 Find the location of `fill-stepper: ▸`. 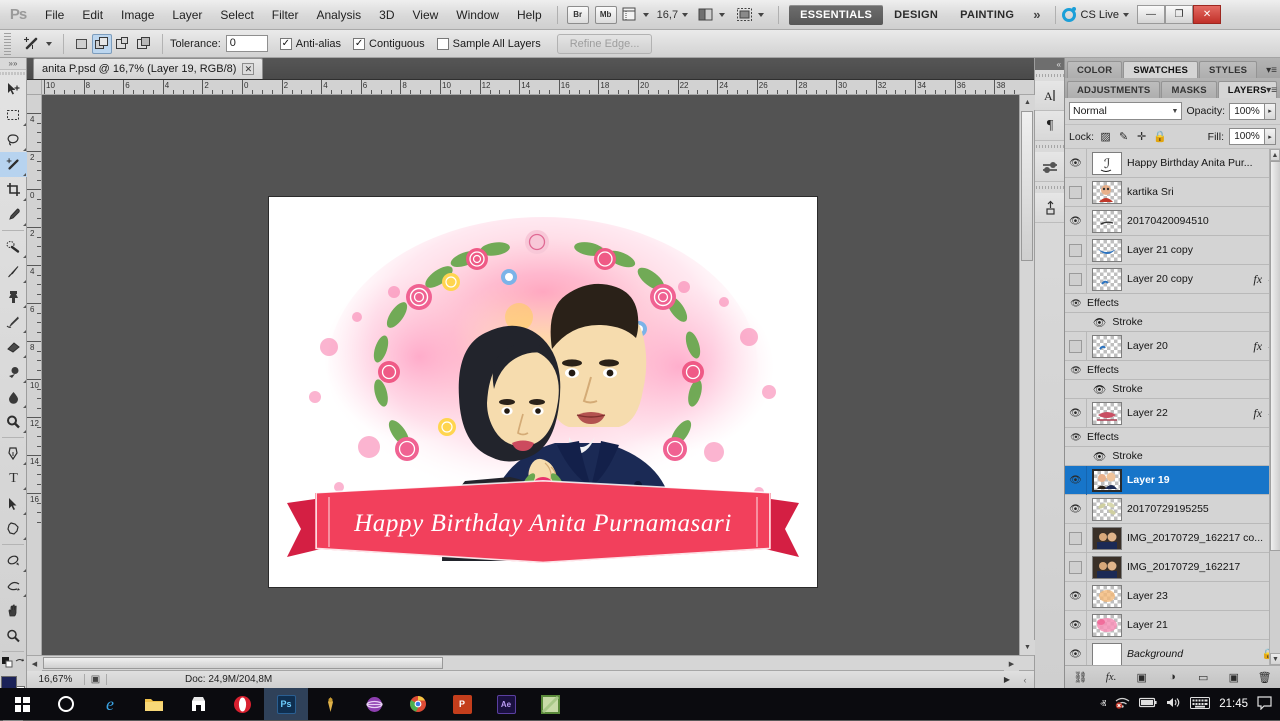

fill-stepper: ▸ is located at coordinates (1270, 136).